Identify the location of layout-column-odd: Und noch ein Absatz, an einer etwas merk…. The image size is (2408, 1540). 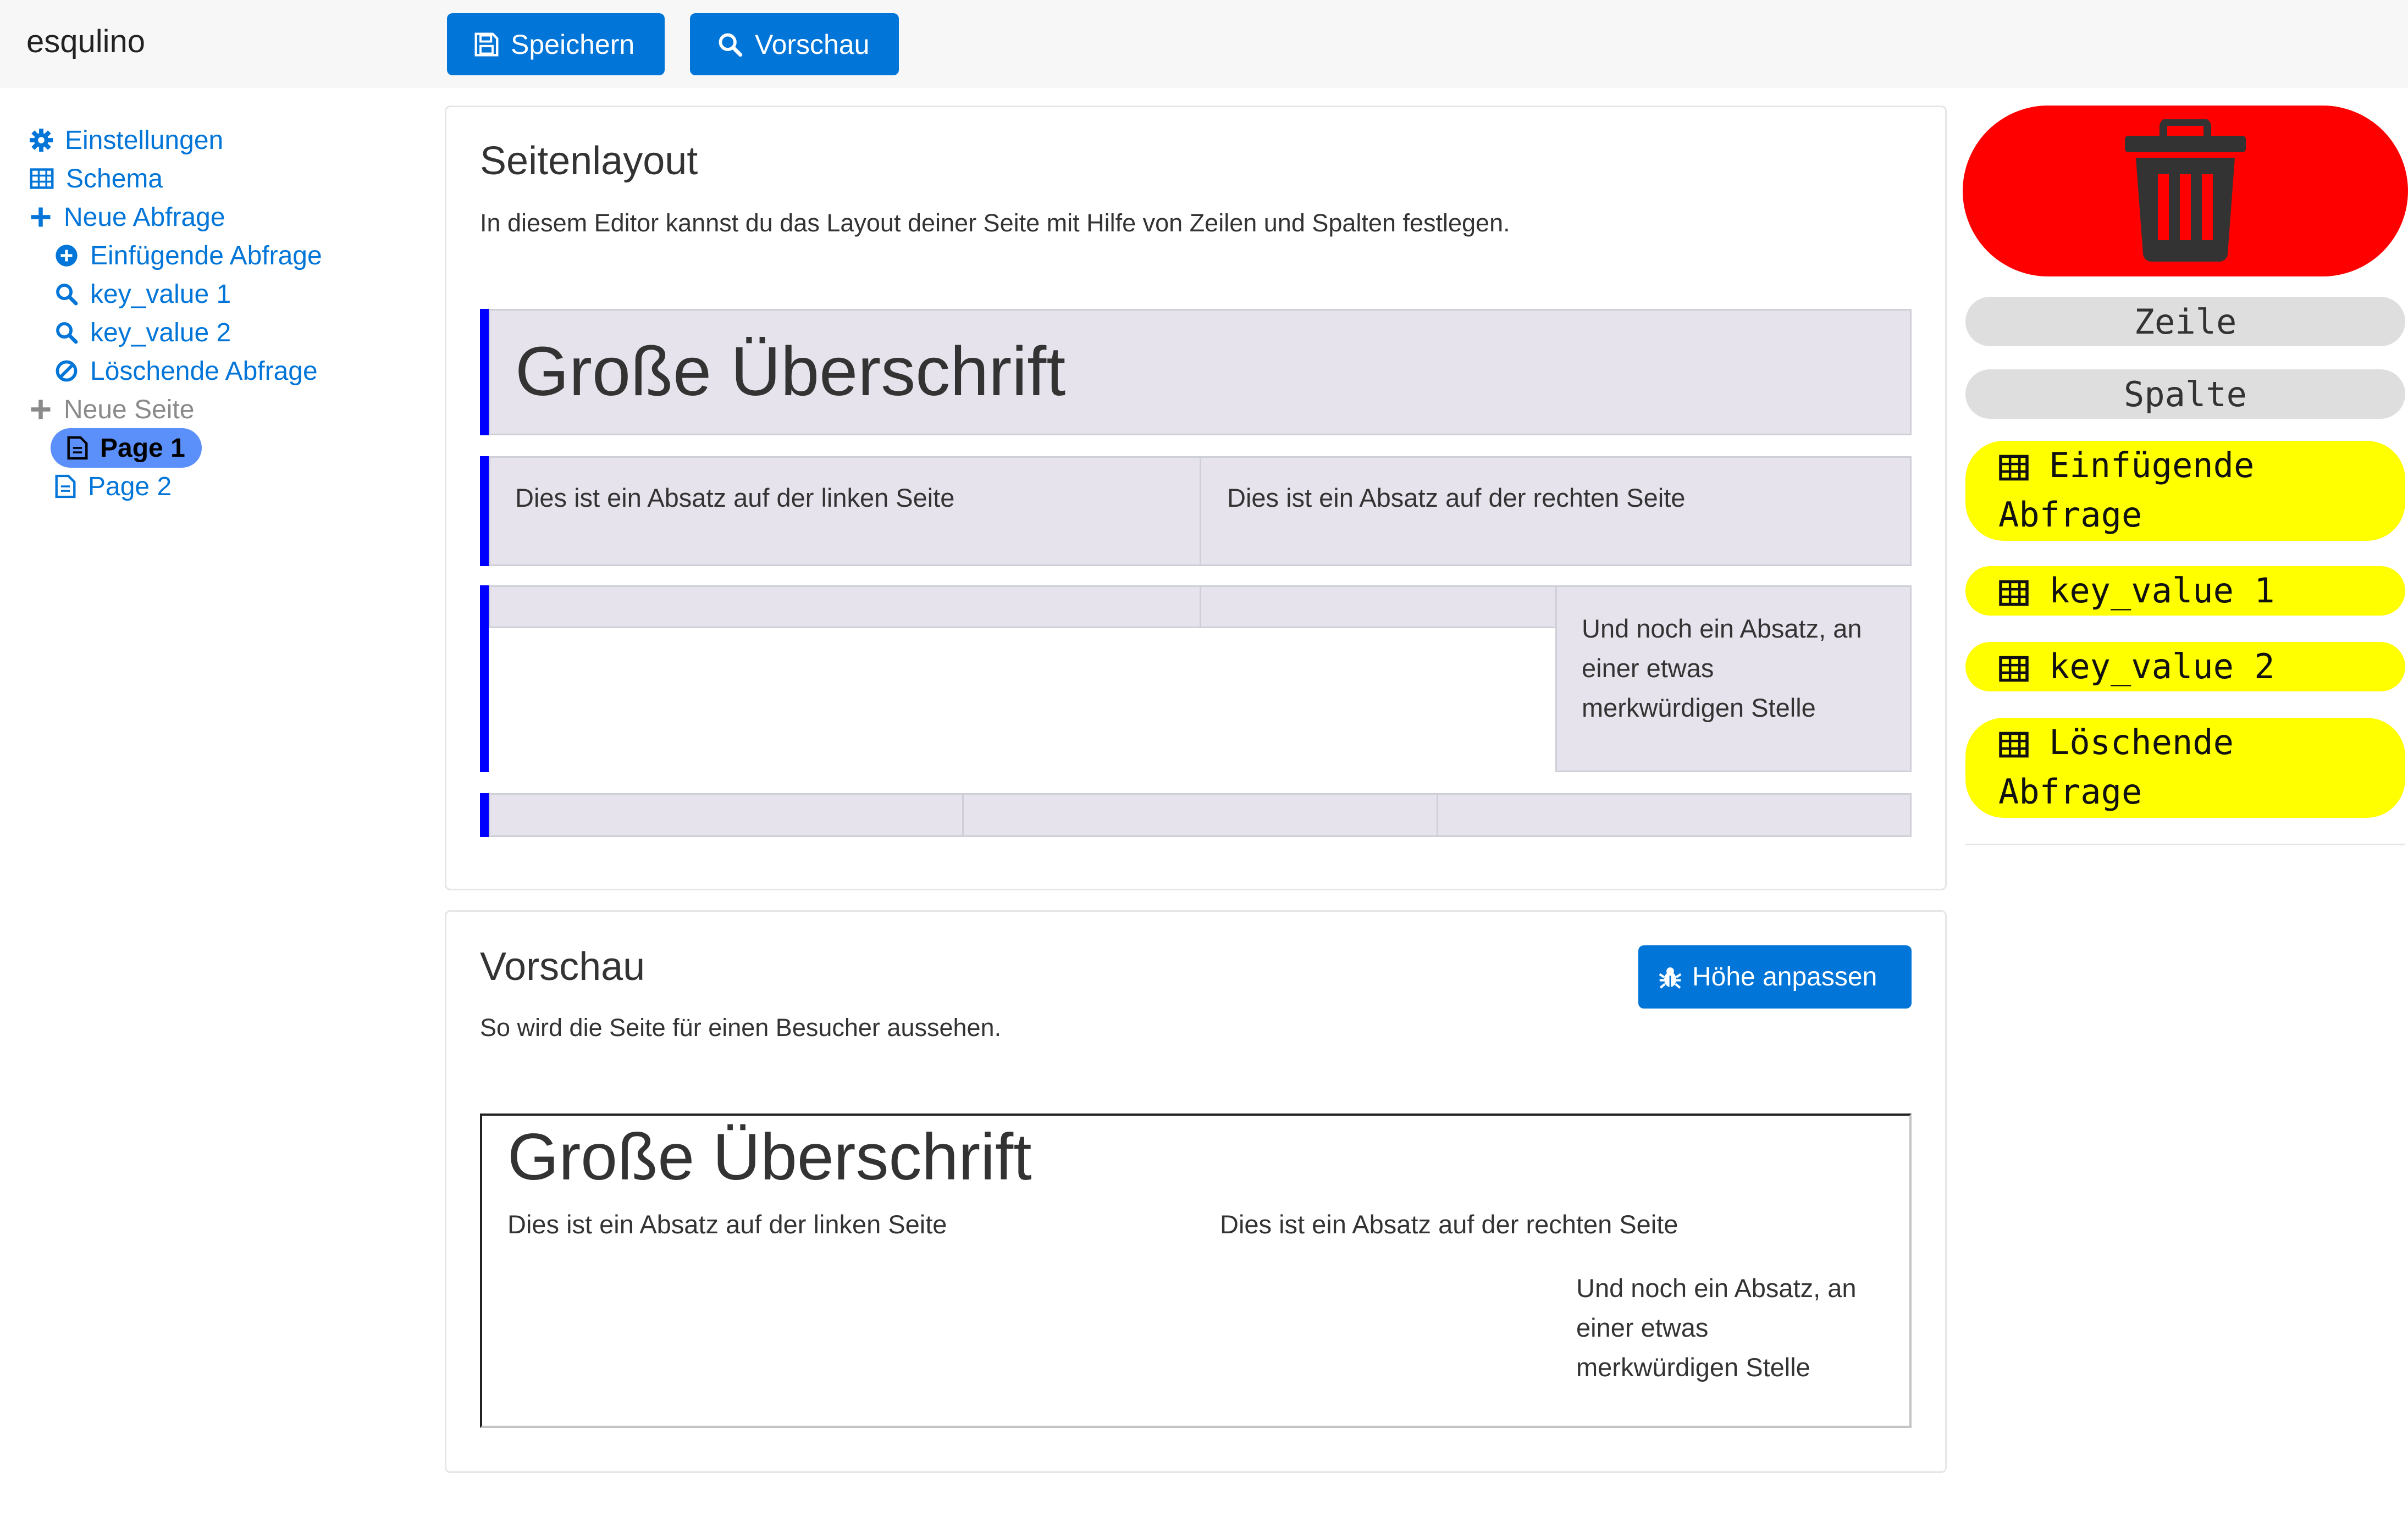
(1734, 678).